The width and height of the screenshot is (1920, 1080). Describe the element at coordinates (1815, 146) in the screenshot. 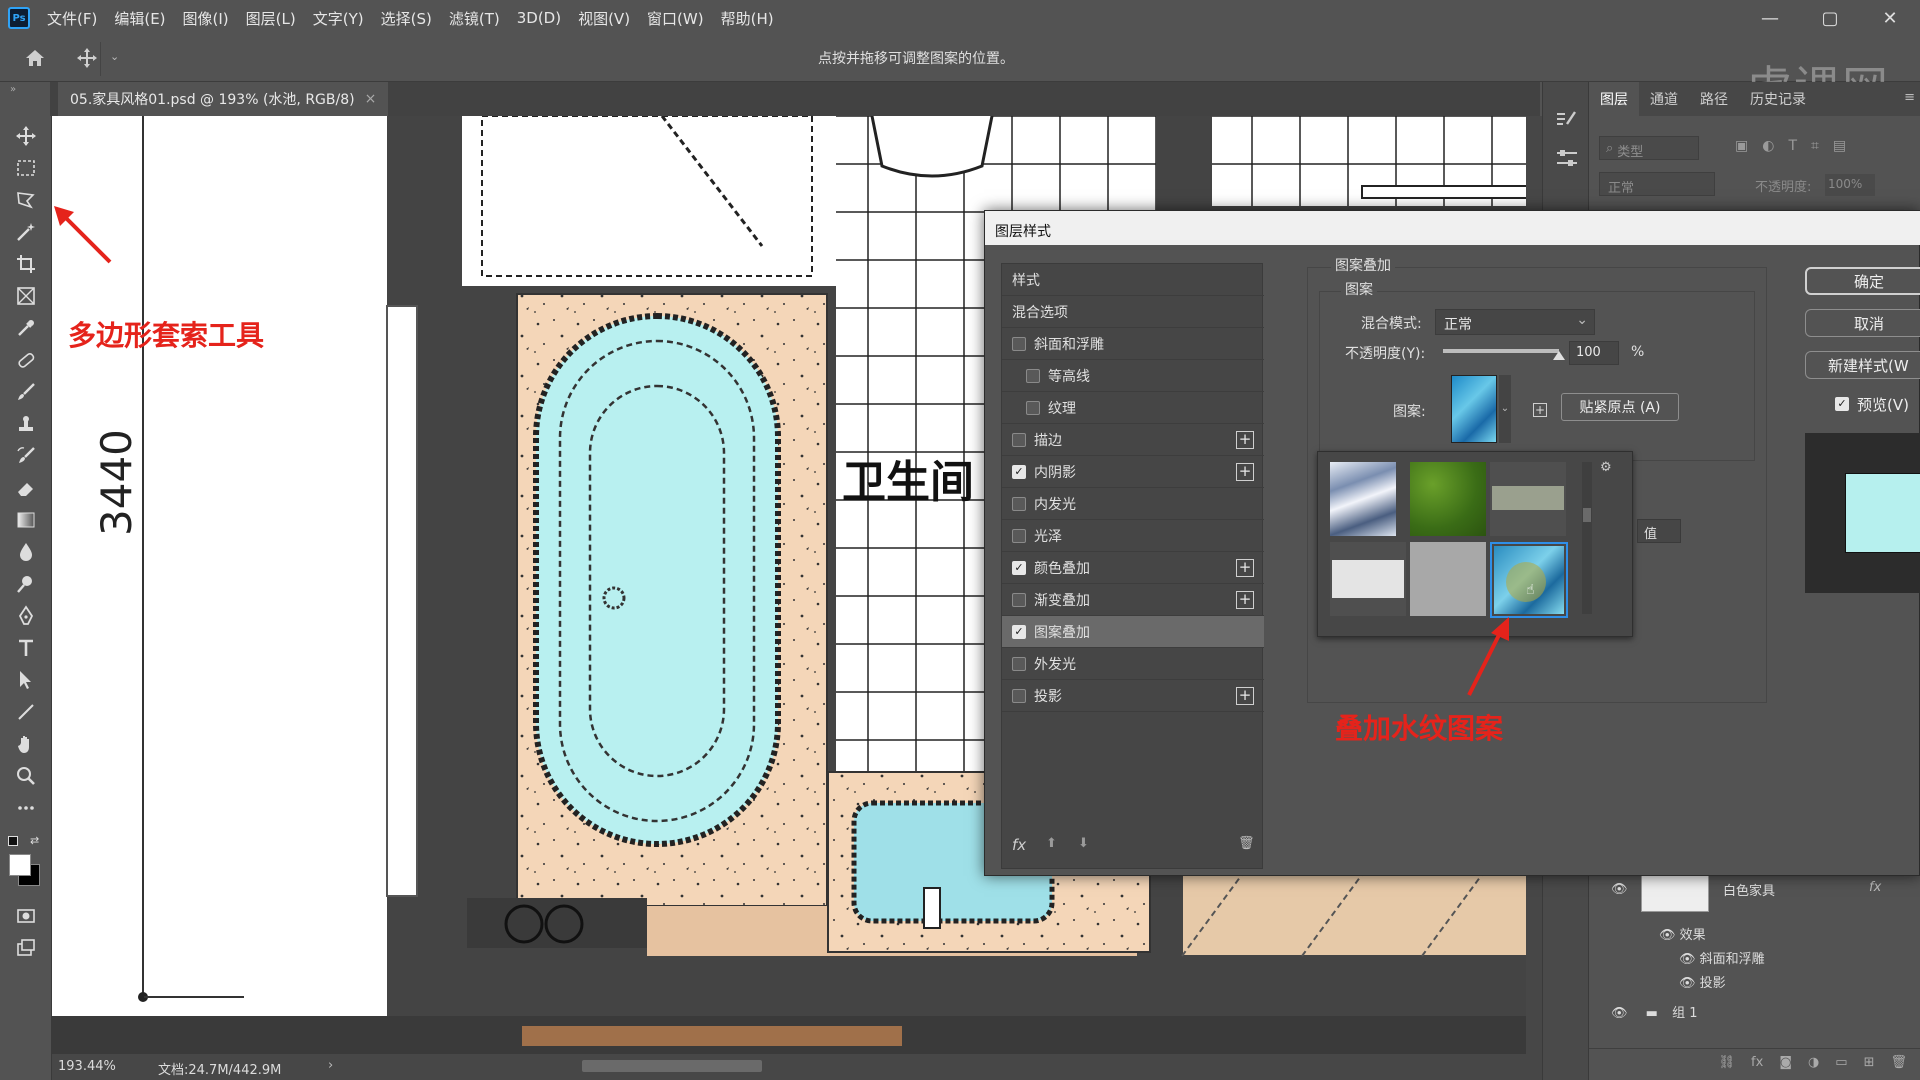

I see `shape-filter-icon: ⌗` at that location.